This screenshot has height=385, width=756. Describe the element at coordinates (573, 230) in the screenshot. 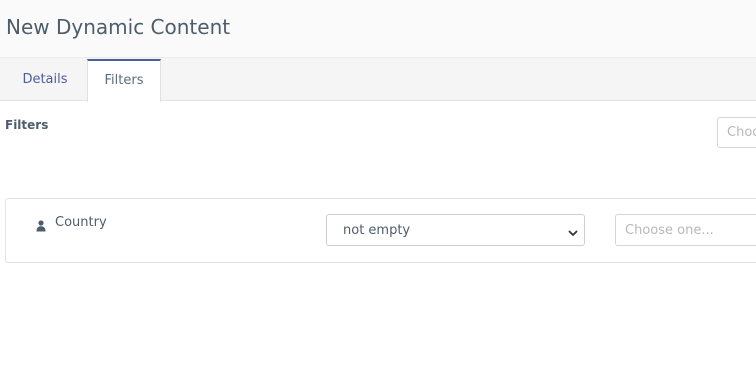

I see `chevron-down-icon` at that location.